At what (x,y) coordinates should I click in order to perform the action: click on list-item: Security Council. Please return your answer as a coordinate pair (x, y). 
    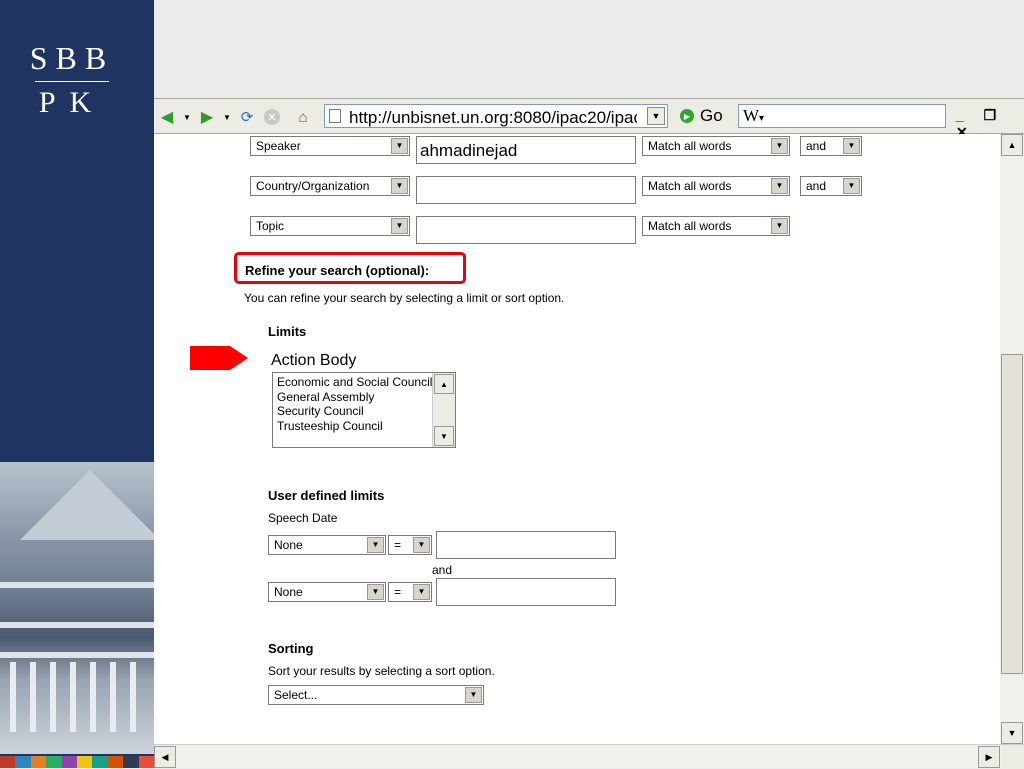
    Looking at the image, I should click on (354, 411).